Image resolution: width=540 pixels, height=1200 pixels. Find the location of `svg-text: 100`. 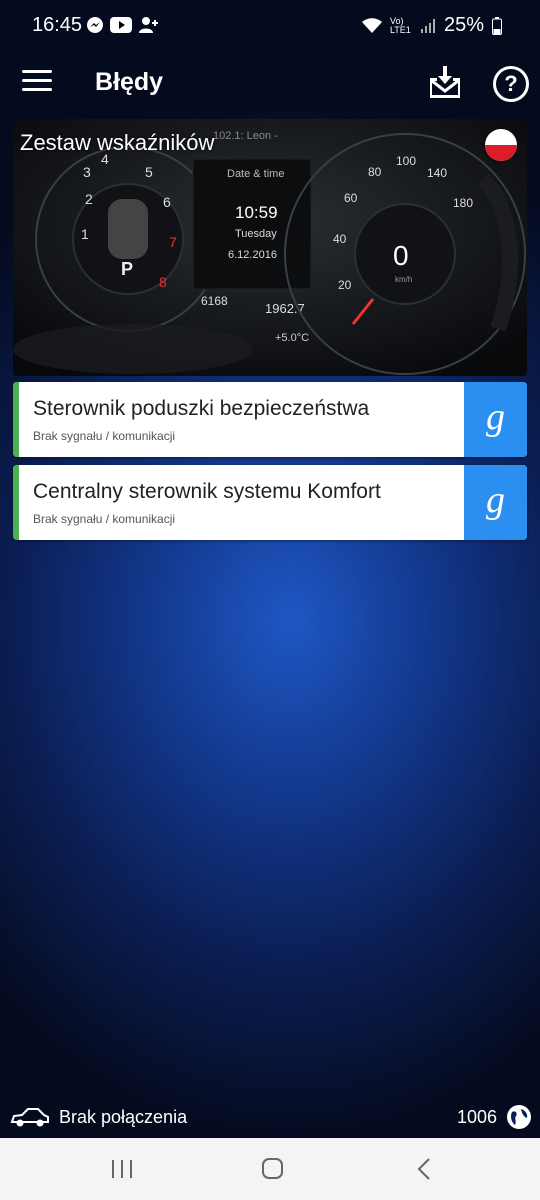

svg-text: 100 is located at coordinates (406, 161).